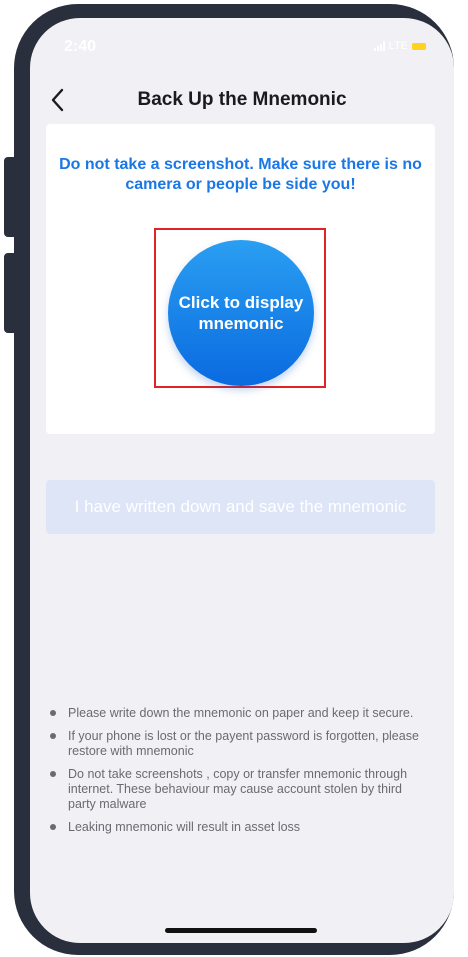  I want to click on display-mnemonic-button: Click to display mnemonic, so click(241, 313).